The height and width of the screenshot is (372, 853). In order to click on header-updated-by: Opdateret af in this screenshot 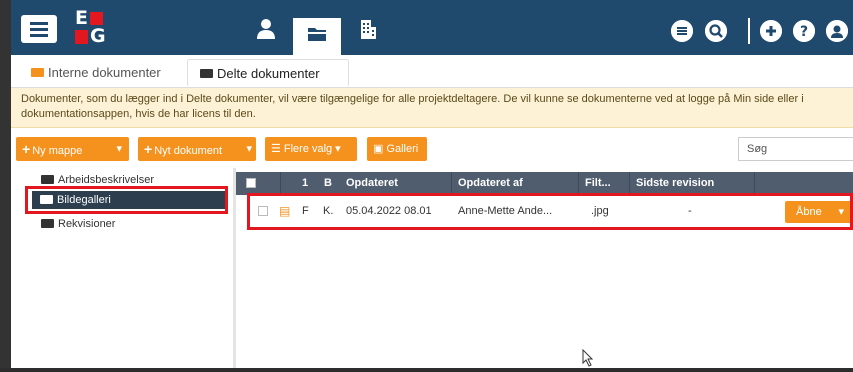, I will do `click(515, 183)`.